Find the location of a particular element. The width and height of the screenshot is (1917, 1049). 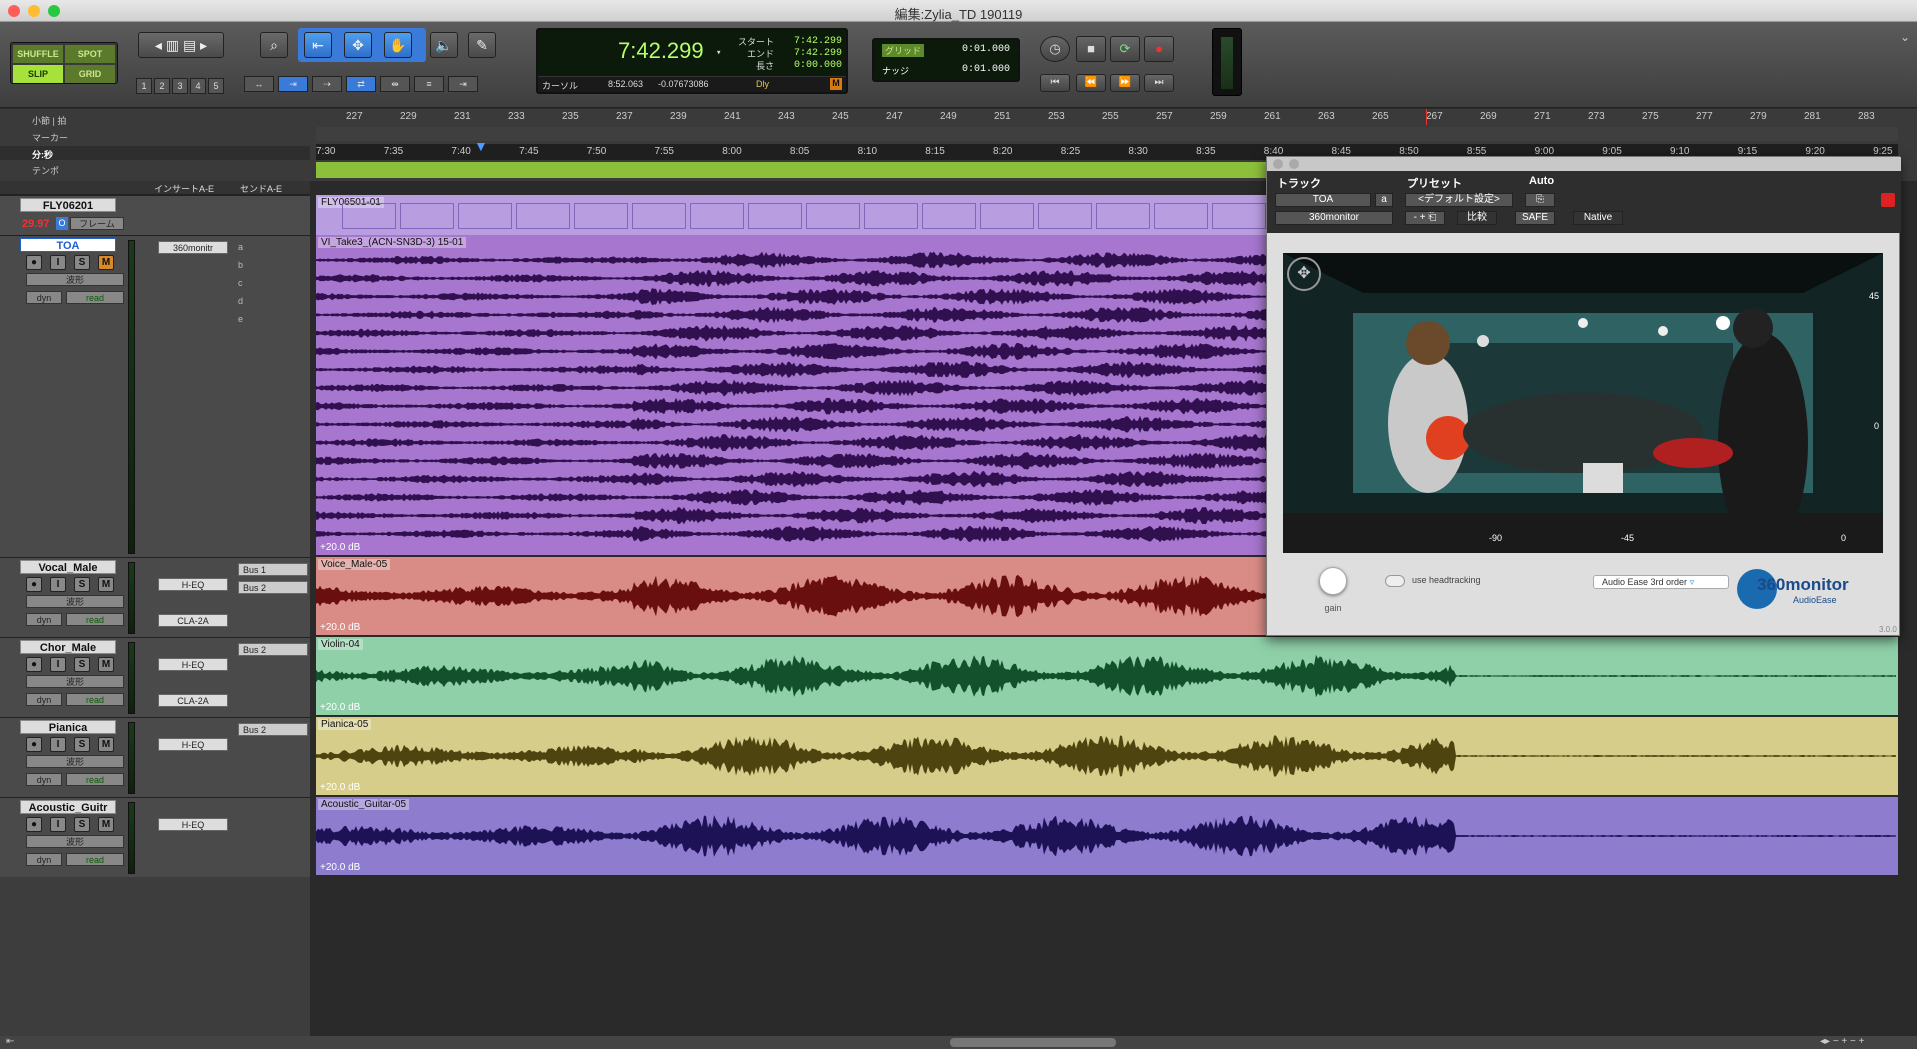

selector-tool-icon: ✥ is located at coordinates (358, 45).